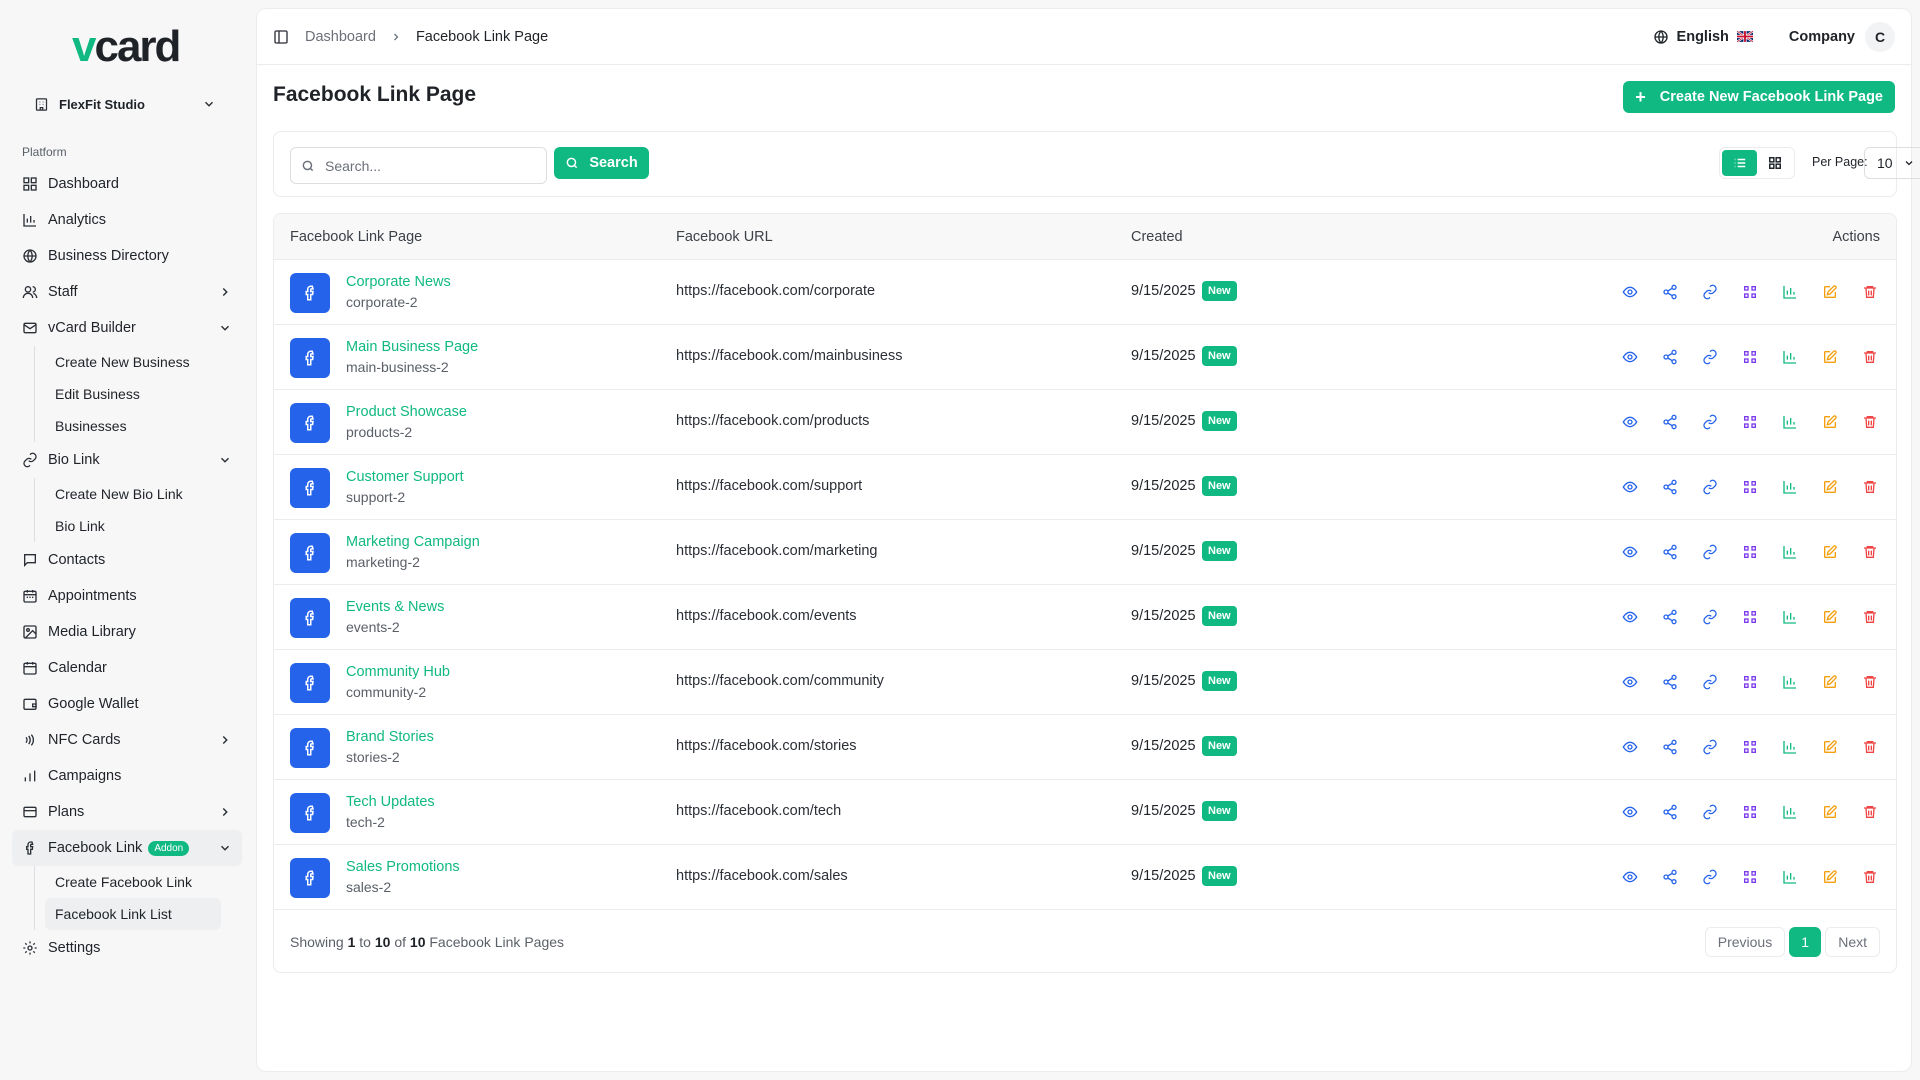 Image resolution: width=1920 pixels, height=1080 pixels. I want to click on page-name-link: Corporate News, so click(398, 282).